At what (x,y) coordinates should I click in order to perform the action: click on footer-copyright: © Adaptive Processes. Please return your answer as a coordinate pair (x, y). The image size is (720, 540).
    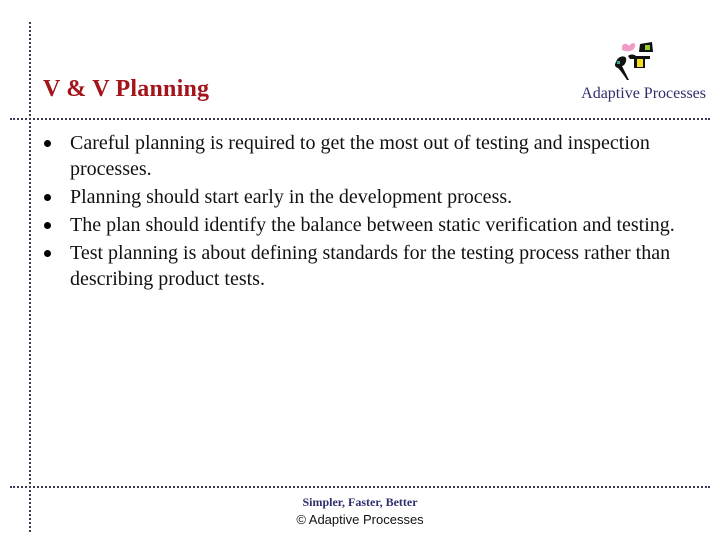
    Looking at the image, I should click on (360, 519).